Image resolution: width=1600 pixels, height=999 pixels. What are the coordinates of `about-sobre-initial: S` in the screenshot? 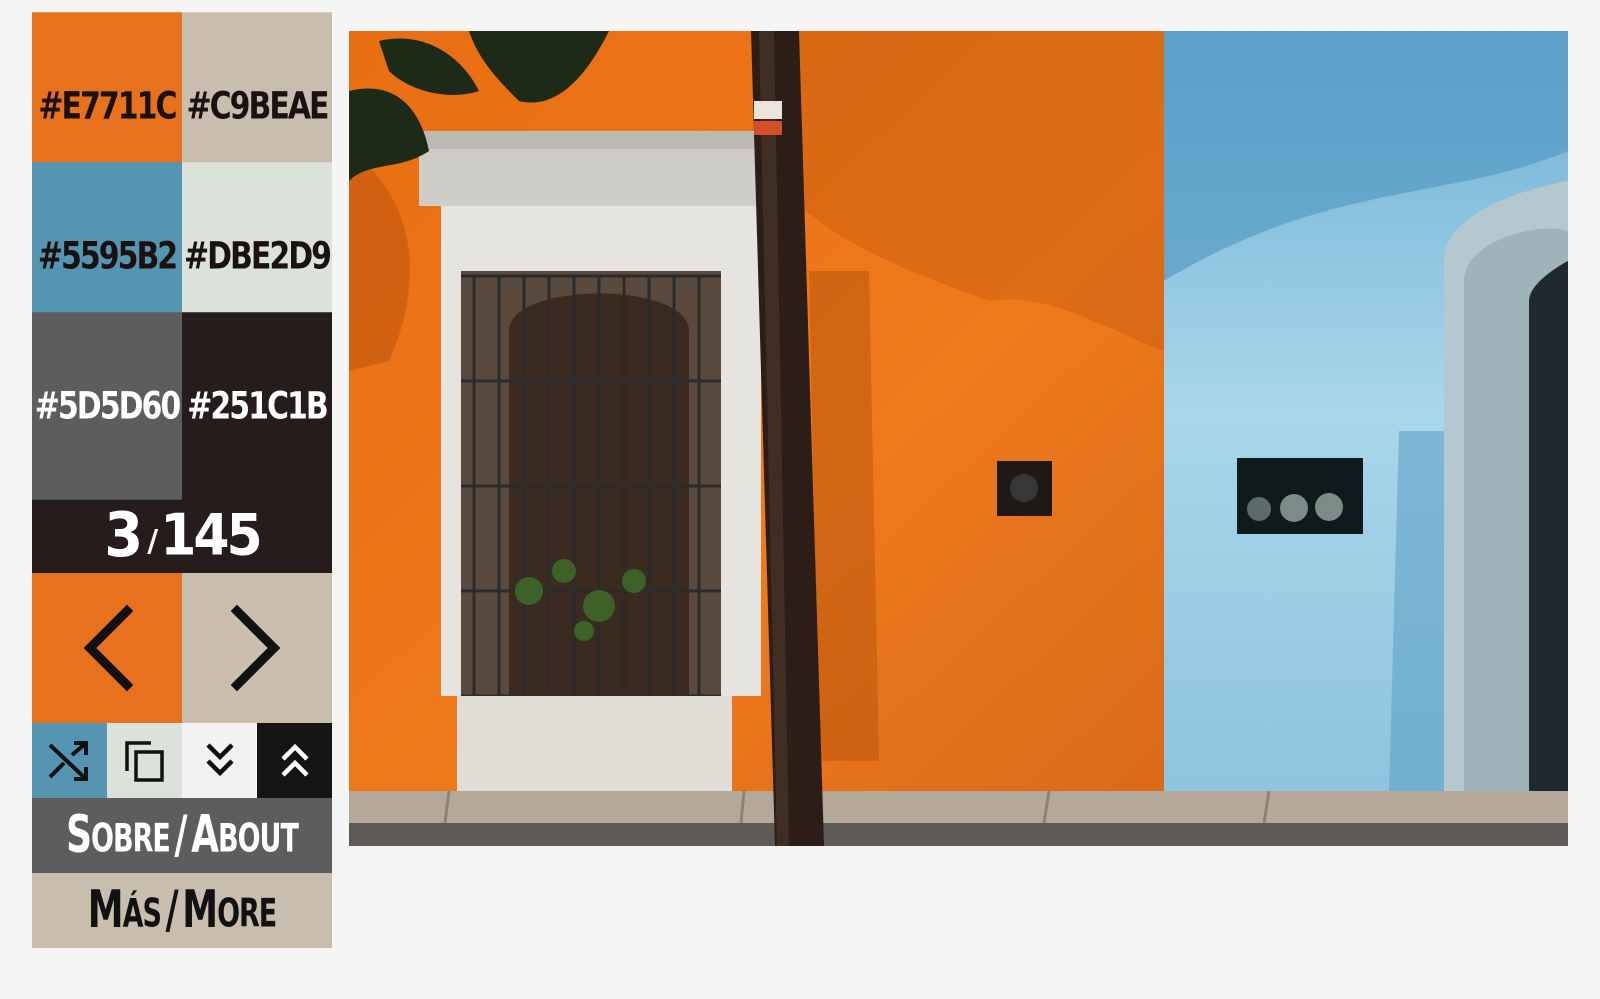 It's located at (79, 835).